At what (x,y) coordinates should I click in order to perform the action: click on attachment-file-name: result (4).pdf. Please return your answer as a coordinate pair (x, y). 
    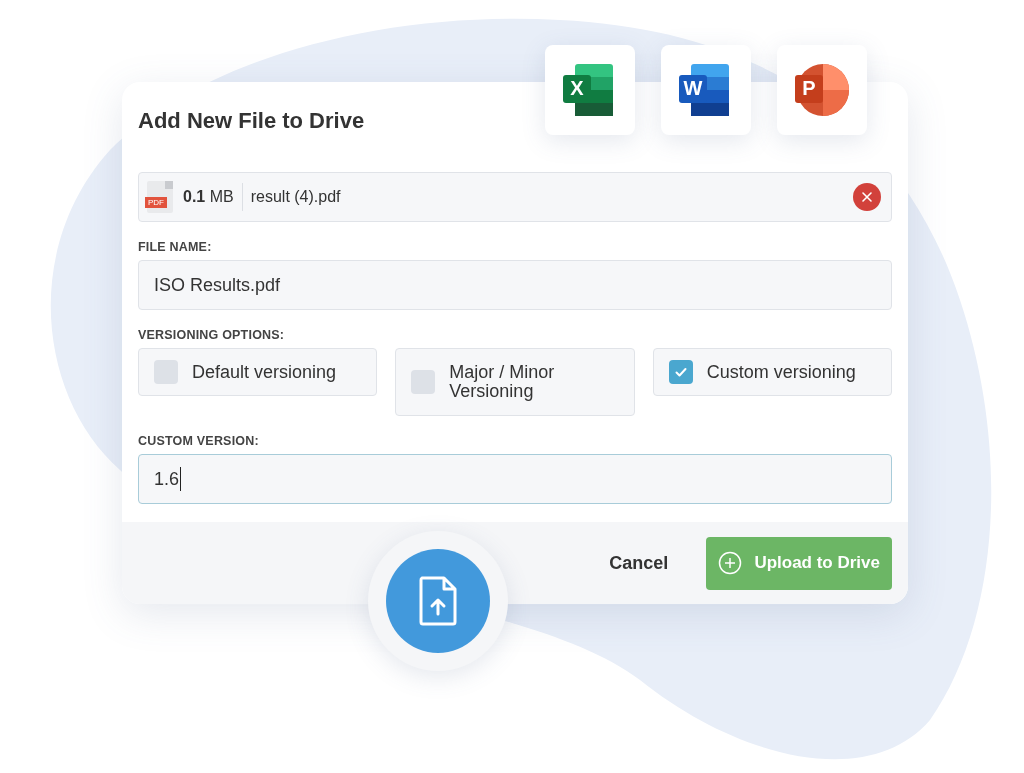
    Looking at the image, I should click on (296, 197).